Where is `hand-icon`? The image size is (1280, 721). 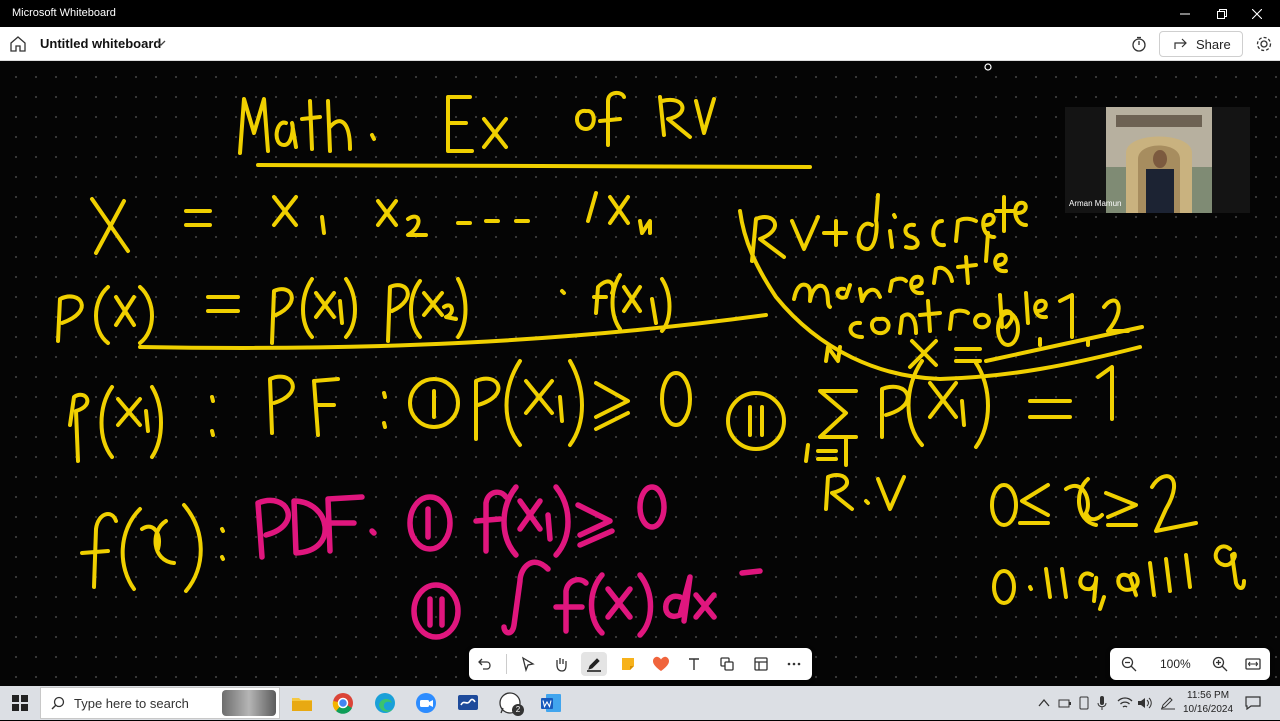
hand-icon is located at coordinates (561, 665).